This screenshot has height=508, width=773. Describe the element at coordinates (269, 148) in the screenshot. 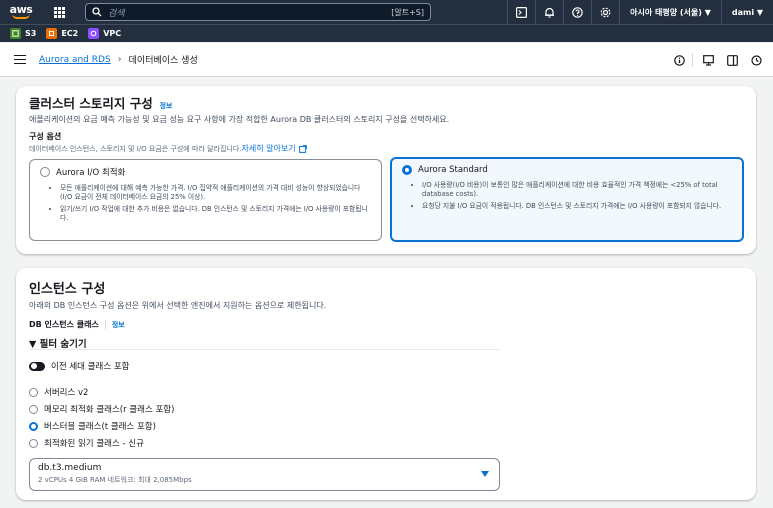

I see `learn-more-link: 자세히 알아보기` at that location.